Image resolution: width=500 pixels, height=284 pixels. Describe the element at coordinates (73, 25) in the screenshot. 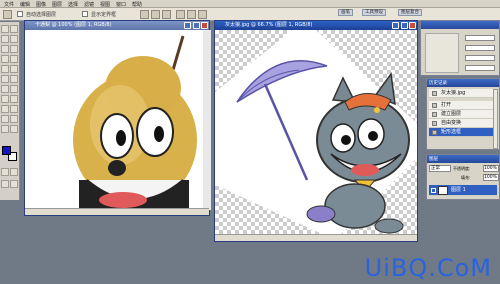

I see `document-title: 卡通梨 @ 100% (图层 1, RGB/8)` at that location.